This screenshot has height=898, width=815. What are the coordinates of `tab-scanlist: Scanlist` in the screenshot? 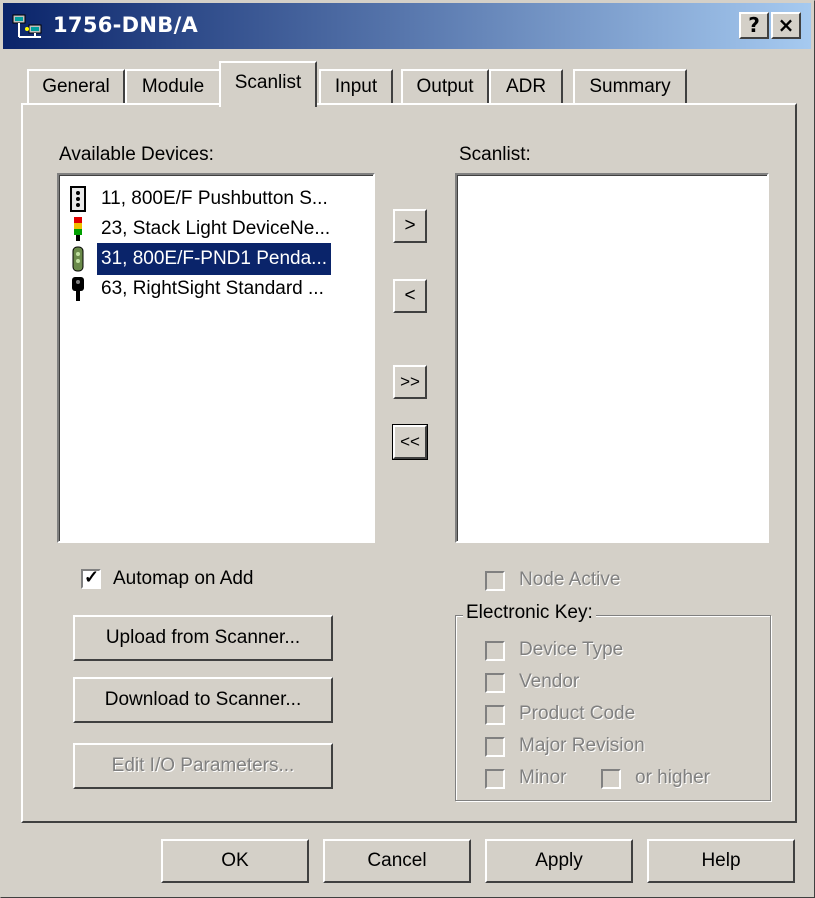 It's located at (268, 84).